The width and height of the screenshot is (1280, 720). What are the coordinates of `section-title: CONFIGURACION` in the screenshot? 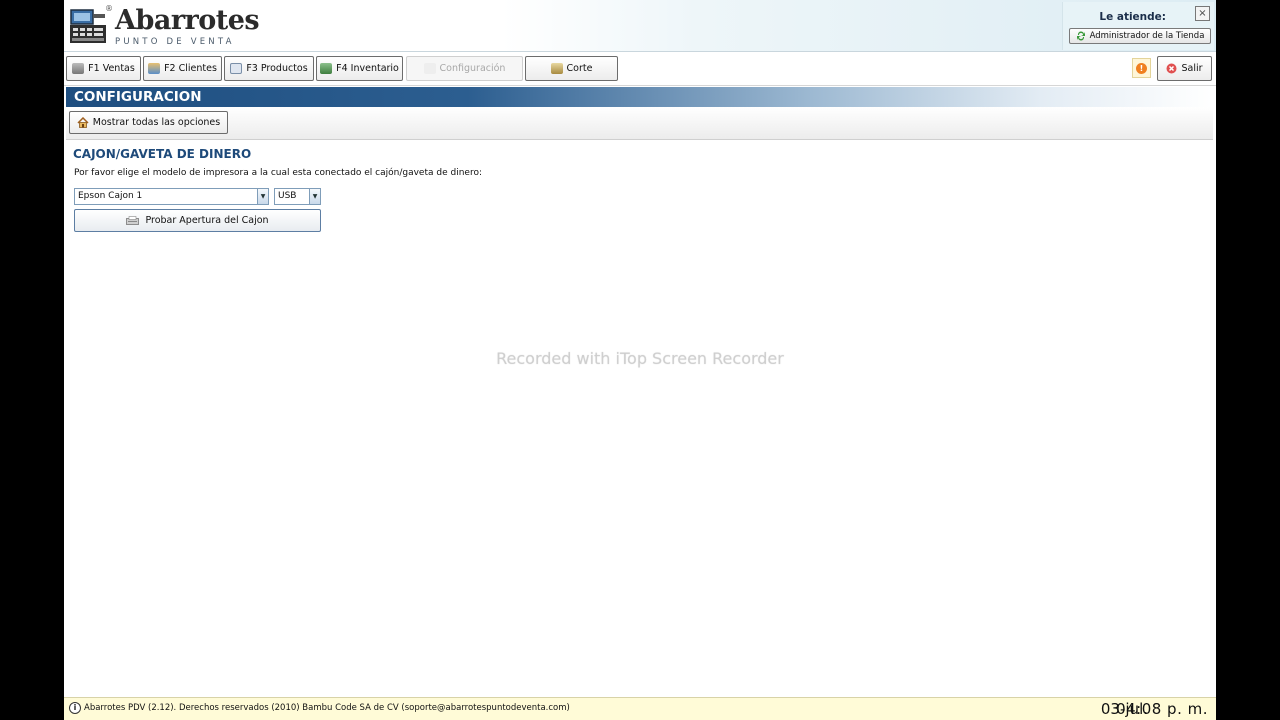 It's located at (639, 97).